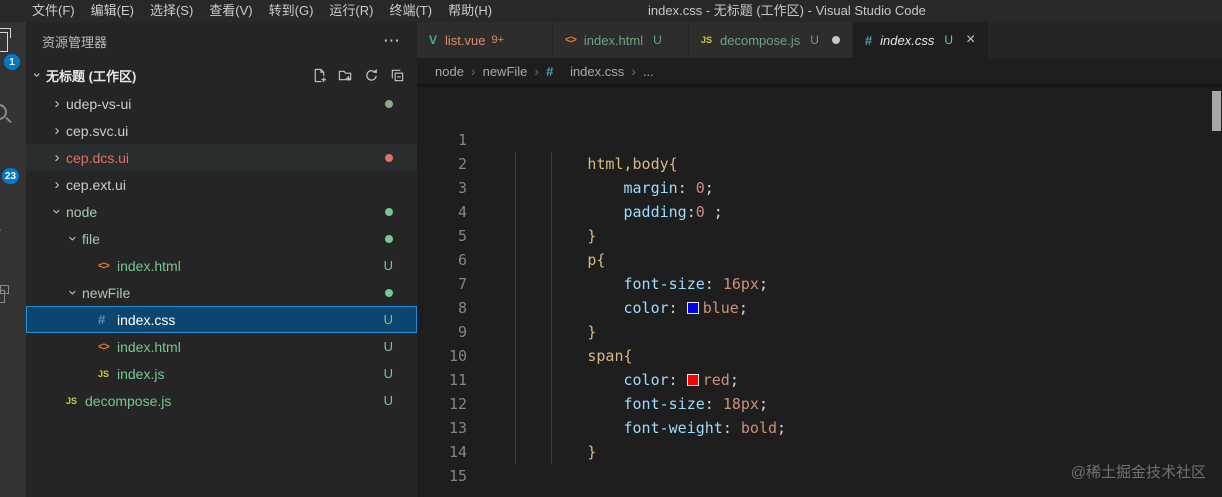 The height and width of the screenshot is (497, 1222). I want to click on tab-label: index.html, so click(613, 40).